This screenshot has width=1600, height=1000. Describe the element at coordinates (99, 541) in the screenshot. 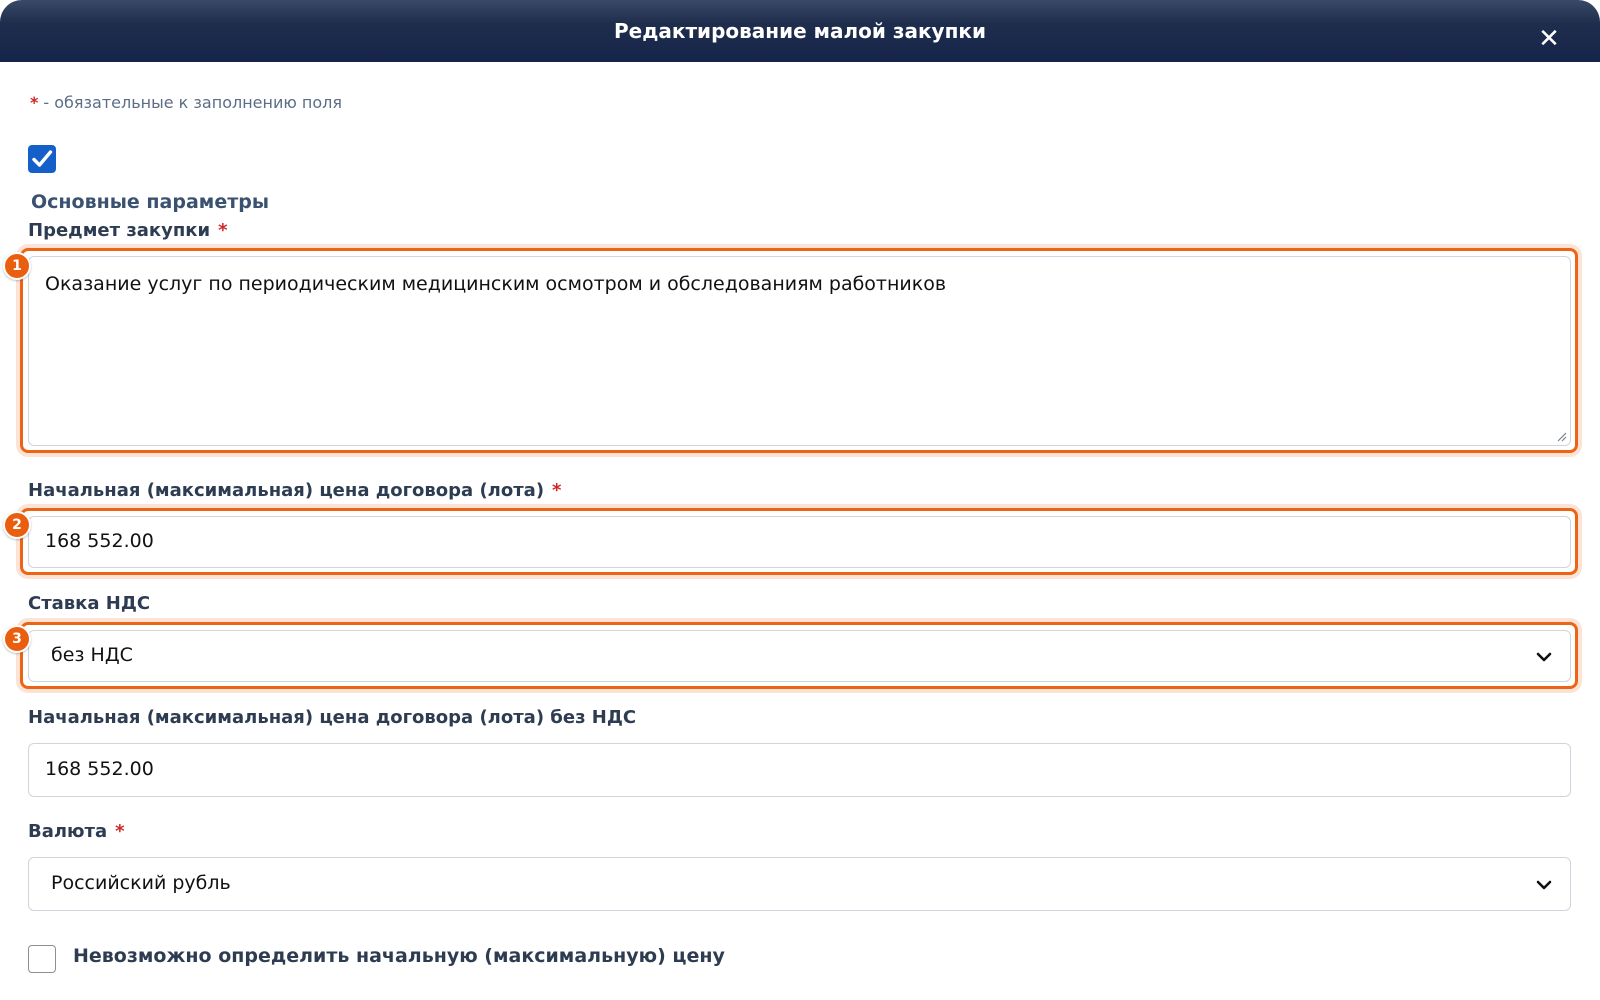

I see `initial-price-value: 168 552.00` at that location.